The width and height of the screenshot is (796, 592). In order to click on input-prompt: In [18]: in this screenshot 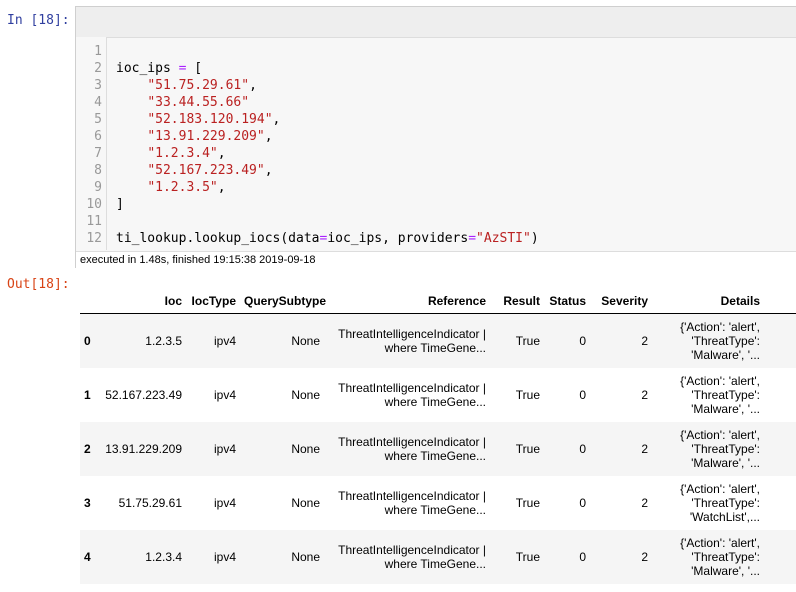, I will do `click(38, 20)`.